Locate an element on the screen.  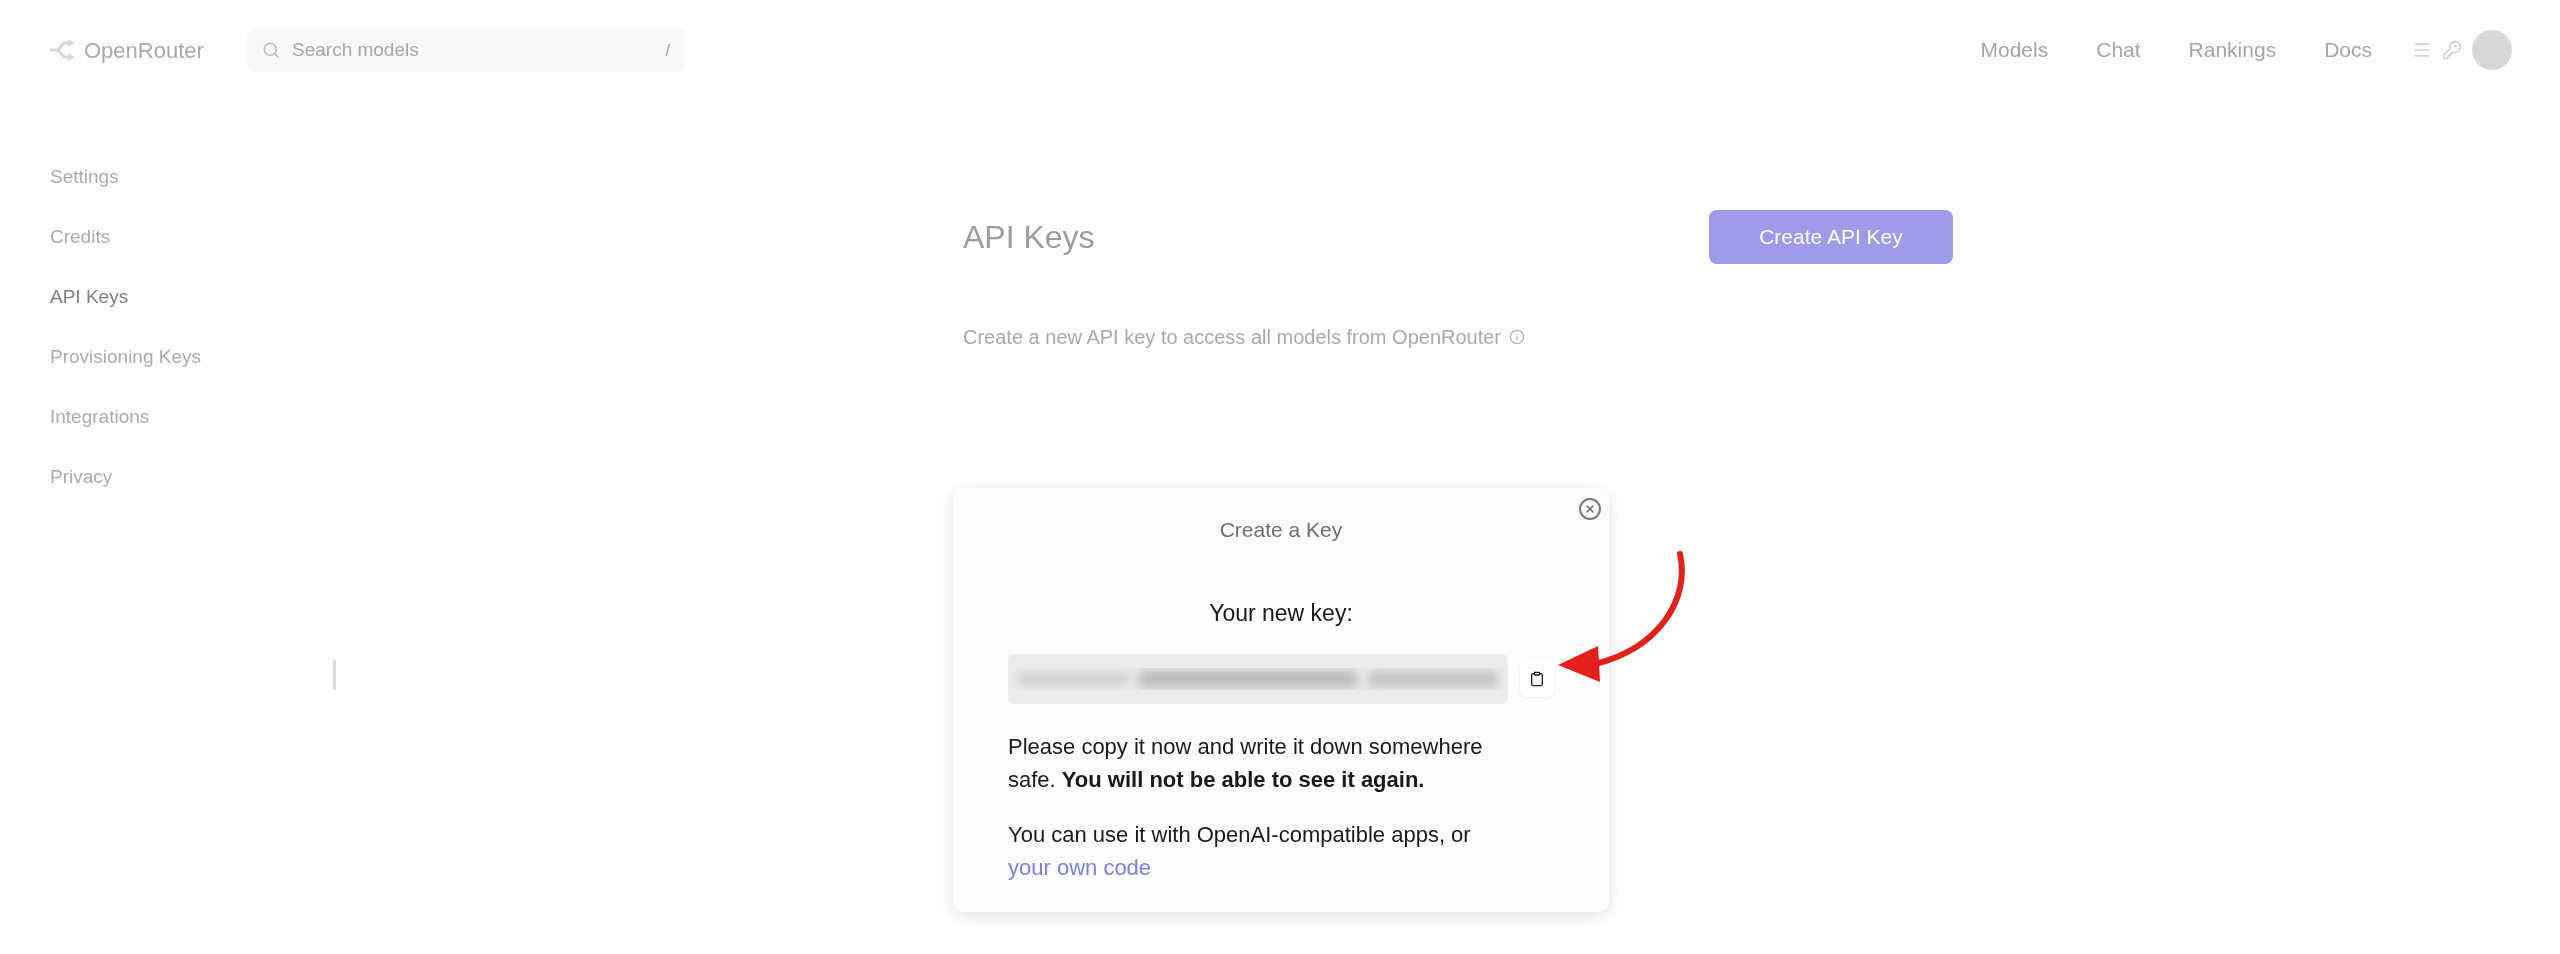
search-icon is located at coordinates (271, 50).